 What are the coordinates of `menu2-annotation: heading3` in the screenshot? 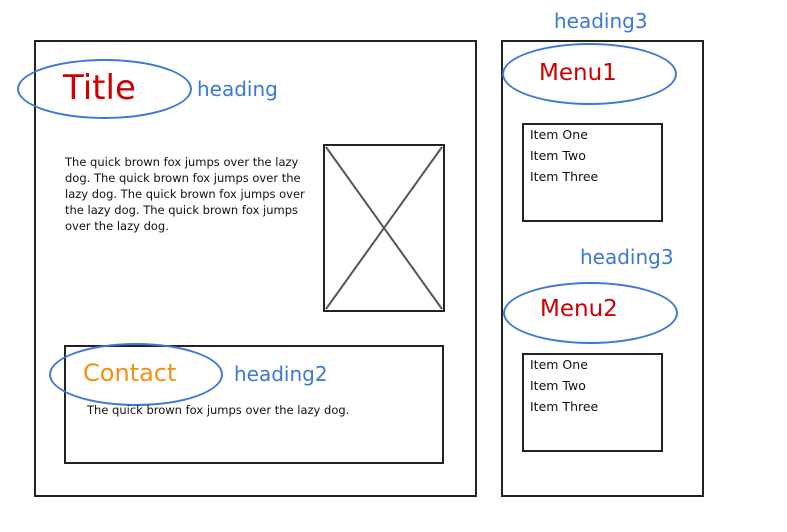 It's located at (627, 257).